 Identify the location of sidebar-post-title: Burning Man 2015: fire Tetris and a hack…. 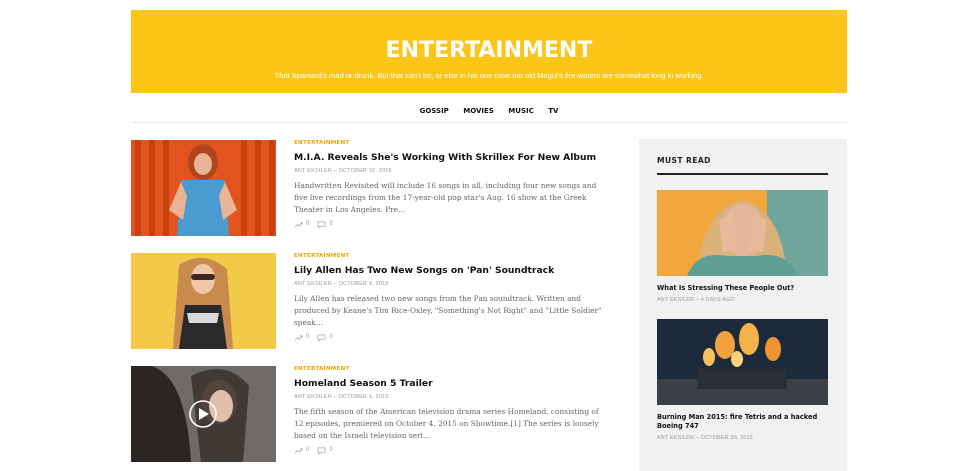
(742, 422).